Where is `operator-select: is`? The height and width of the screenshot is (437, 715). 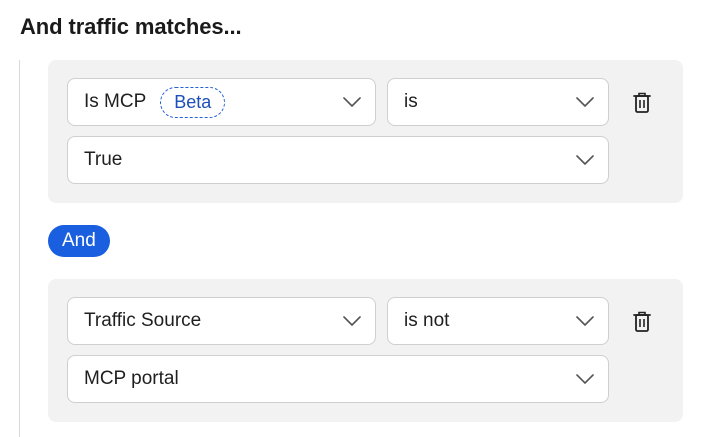
operator-select: is is located at coordinates (498, 102).